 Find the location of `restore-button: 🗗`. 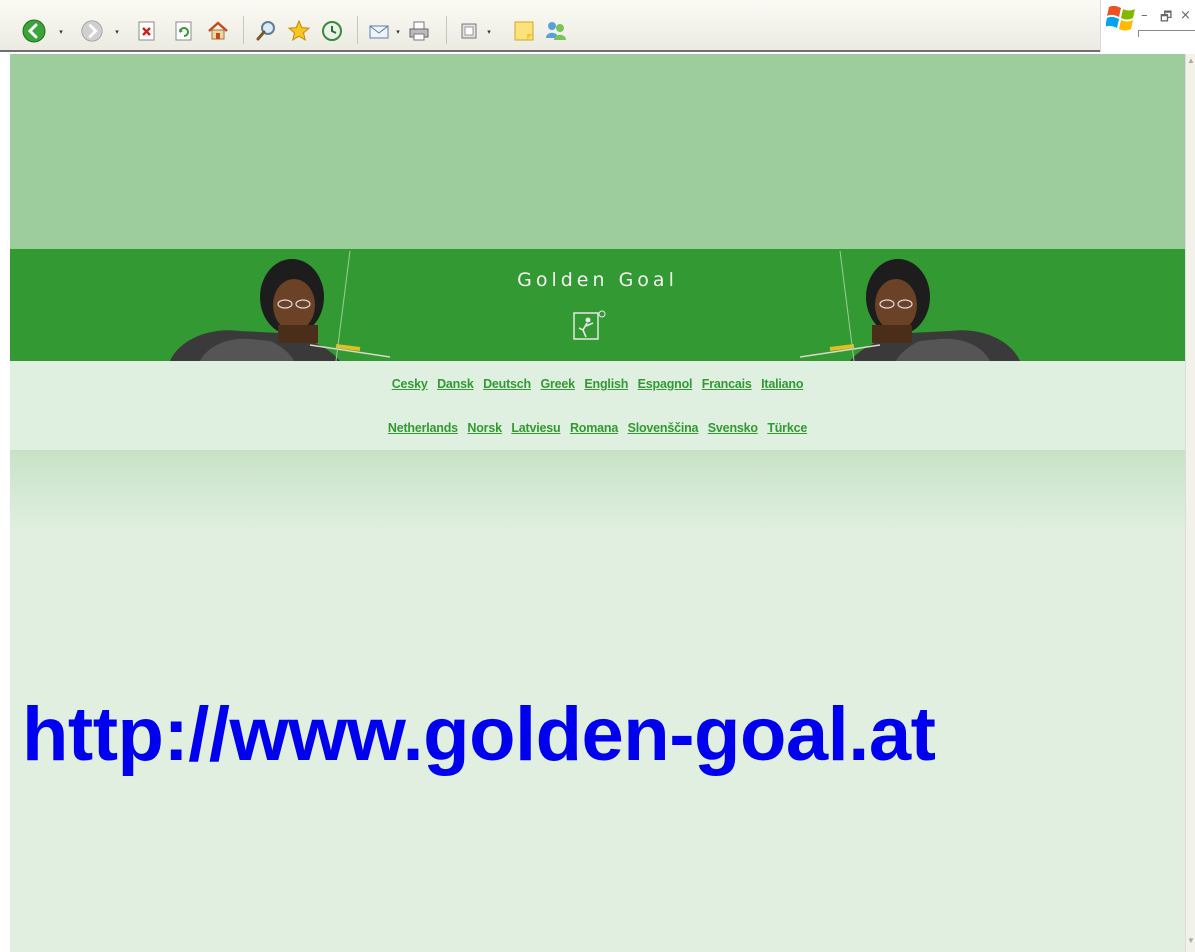

restore-button: 🗗 is located at coordinates (1166, 19).